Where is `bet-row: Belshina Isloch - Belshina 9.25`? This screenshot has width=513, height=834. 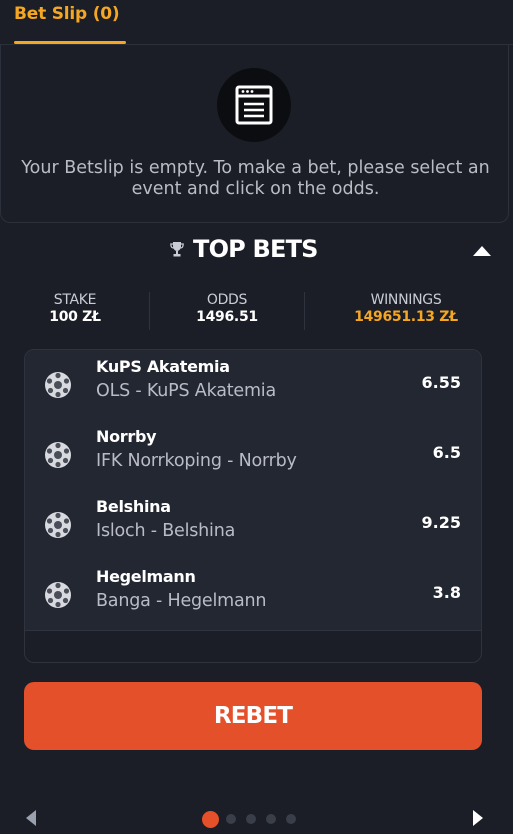
bet-row: Belshina Isloch - Belshina 9.25 is located at coordinates (253, 525).